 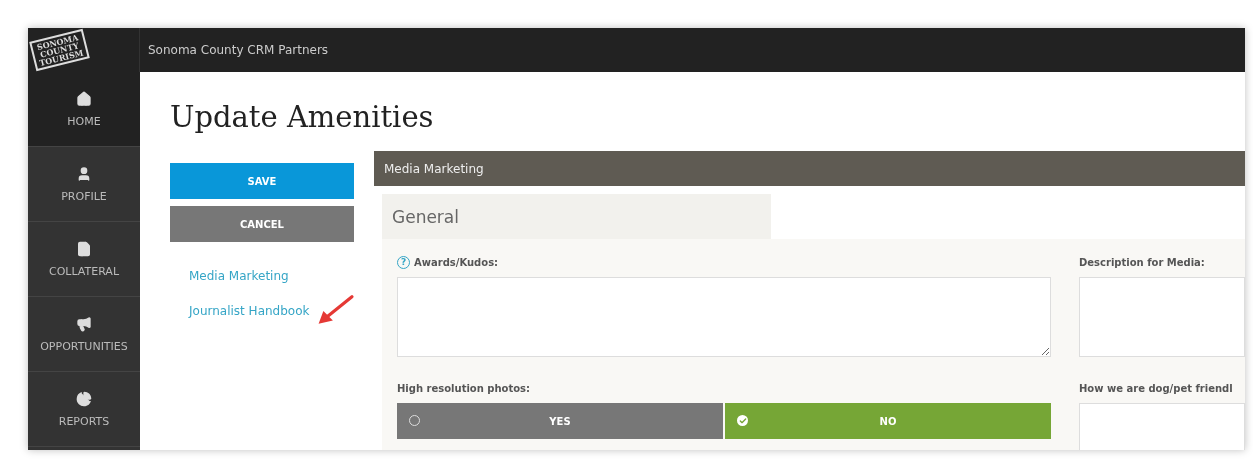 I want to click on description-field, so click(x=1162, y=317).